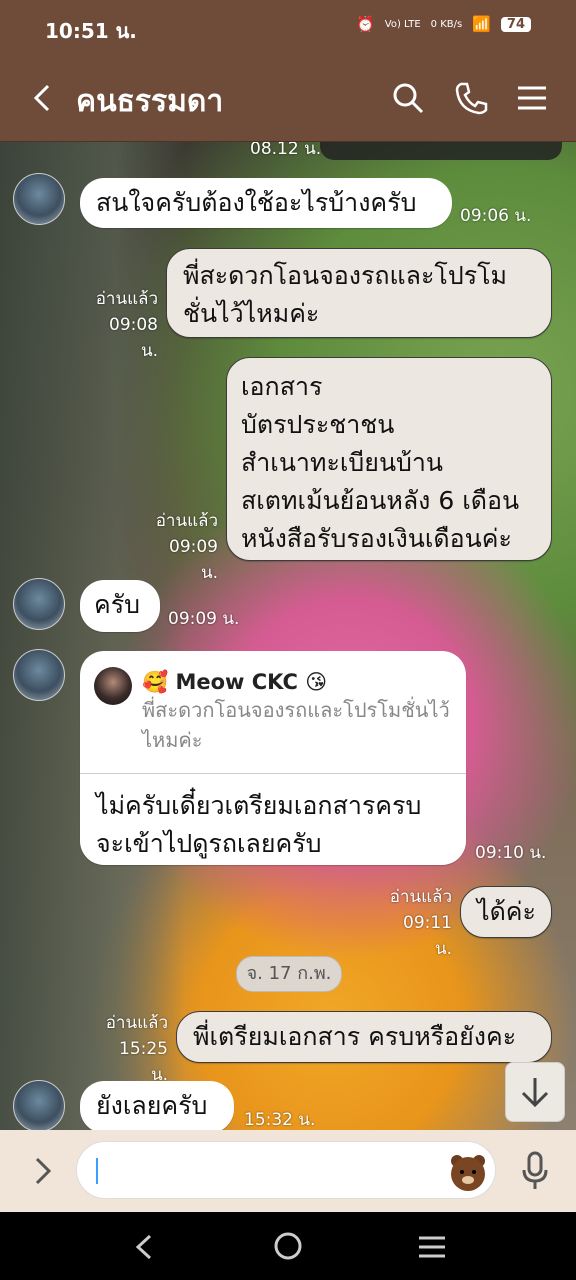 The width and height of the screenshot is (576, 1280). I want to click on lte-indicator: Vo) LTE, so click(402, 24).